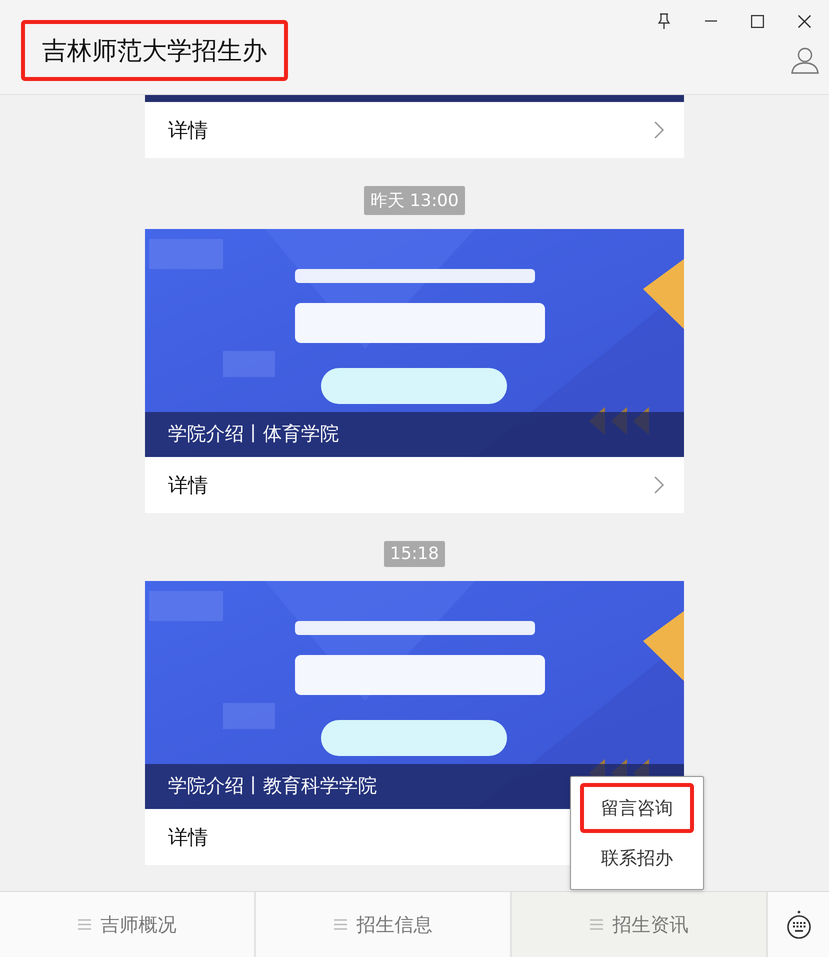  What do you see at coordinates (414, 200) in the screenshot?
I see `timestamp: 昨天 13:00` at bounding box center [414, 200].